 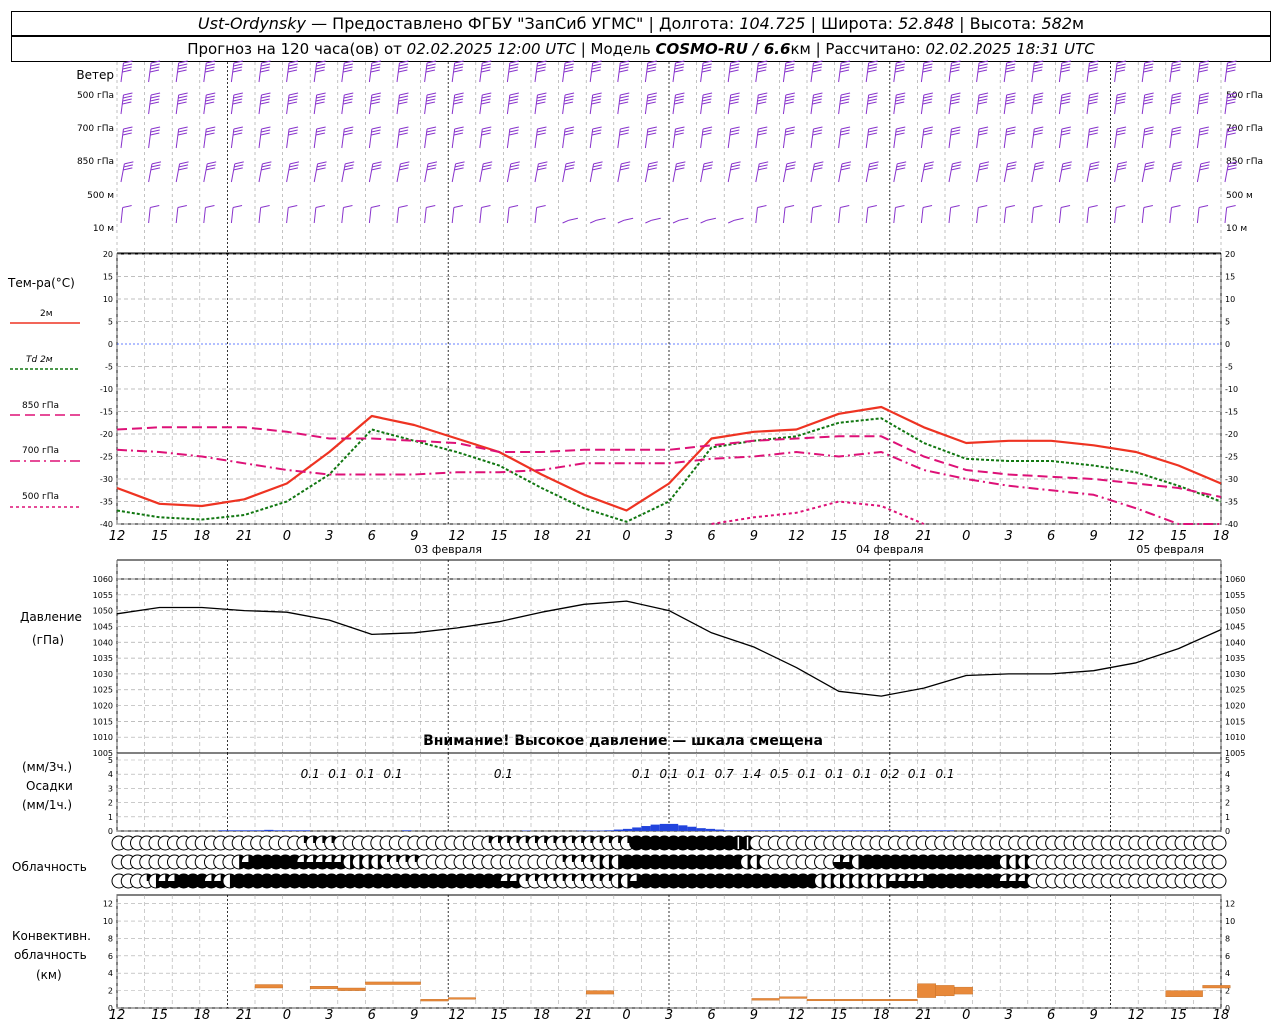 What do you see at coordinates (834, 774) in the screenshot?
I see `precip-3h-label: 0.1` at bounding box center [834, 774].